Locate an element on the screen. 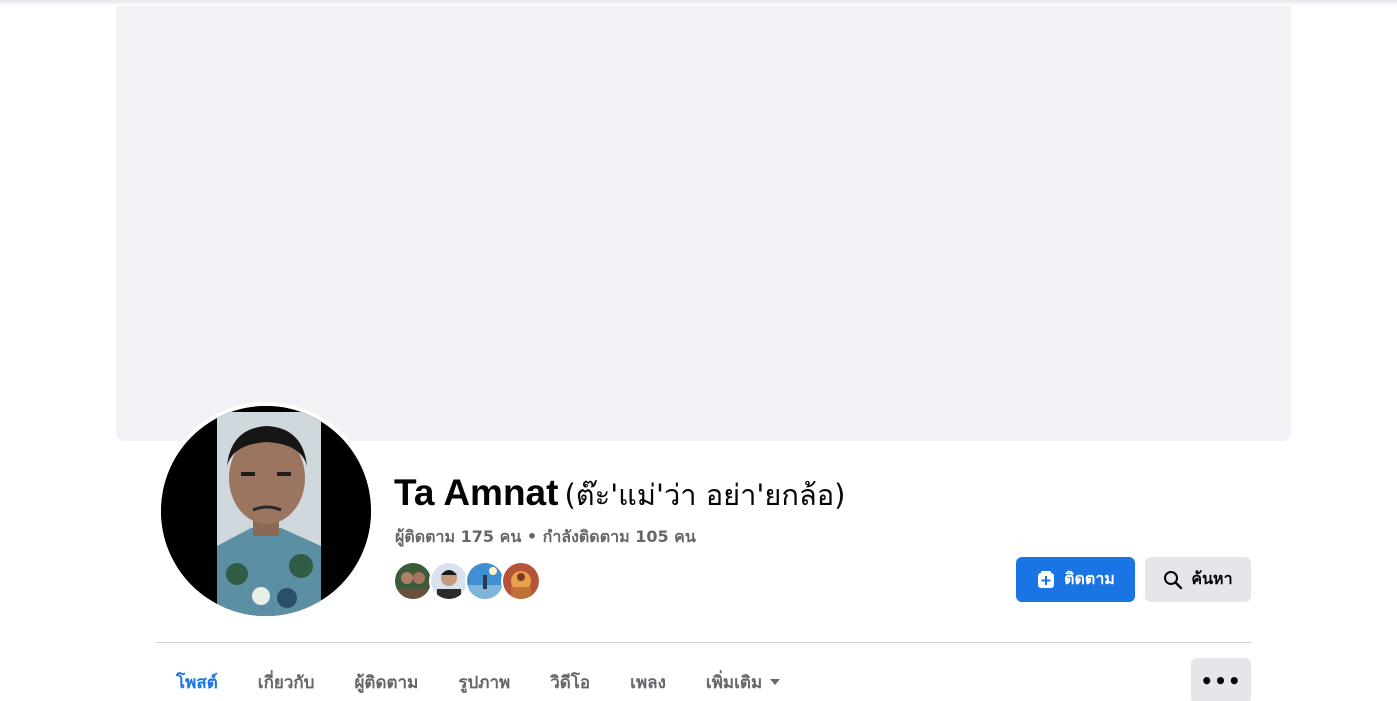 The height and width of the screenshot is (701, 1397). profile-alternate-name: (ต๊ะ'แม่'ว่า อย่า'ยกล้อ) is located at coordinates (705, 495).